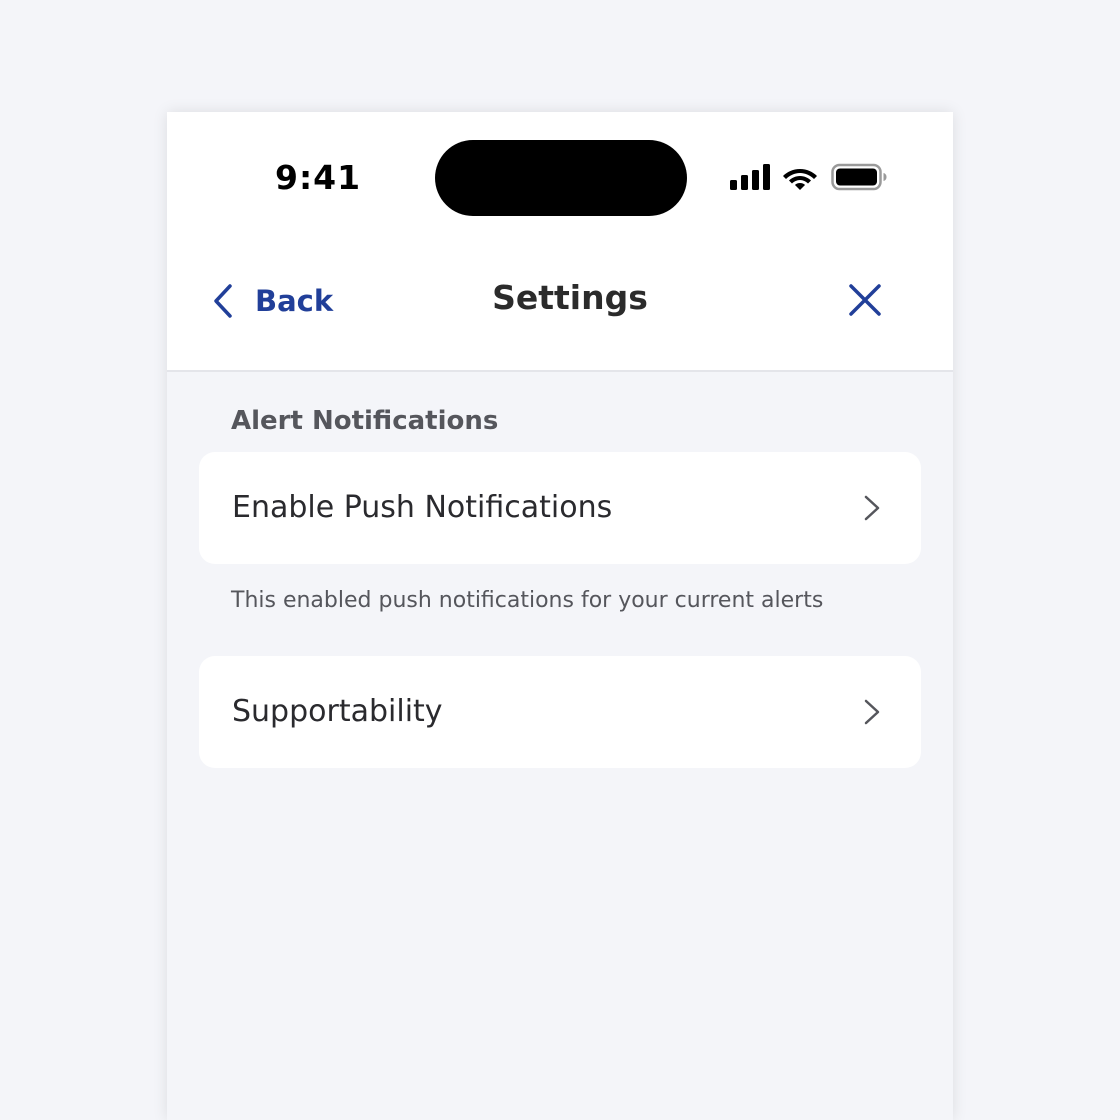  What do you see at coordinates (337, 711) in the screenshot?
I see `row-label: Supportability` at bounding box center [337, 711].